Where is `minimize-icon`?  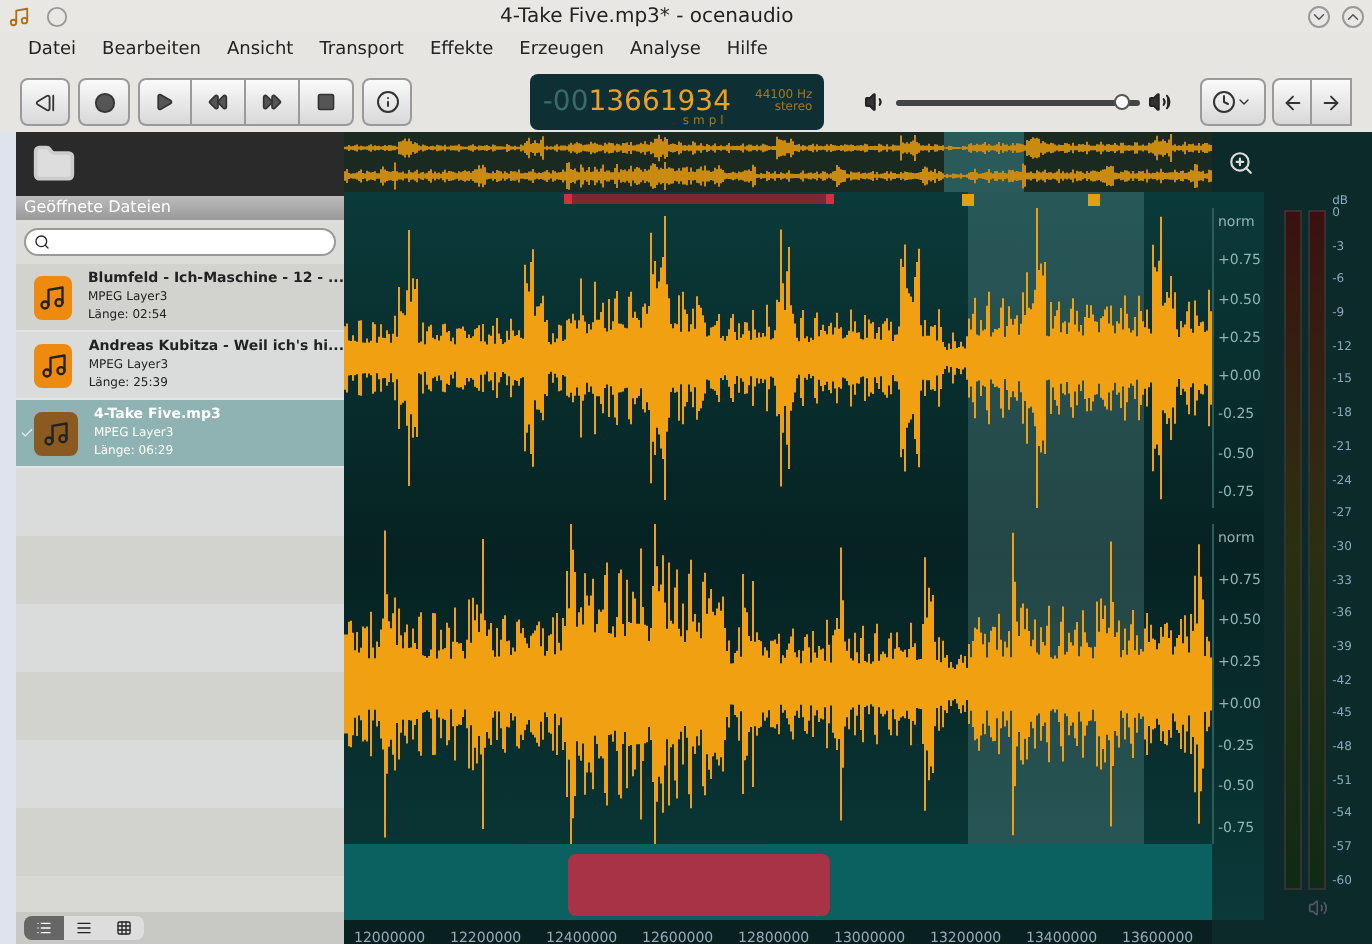
minimize-icon is located at coordinates (1319, 16).